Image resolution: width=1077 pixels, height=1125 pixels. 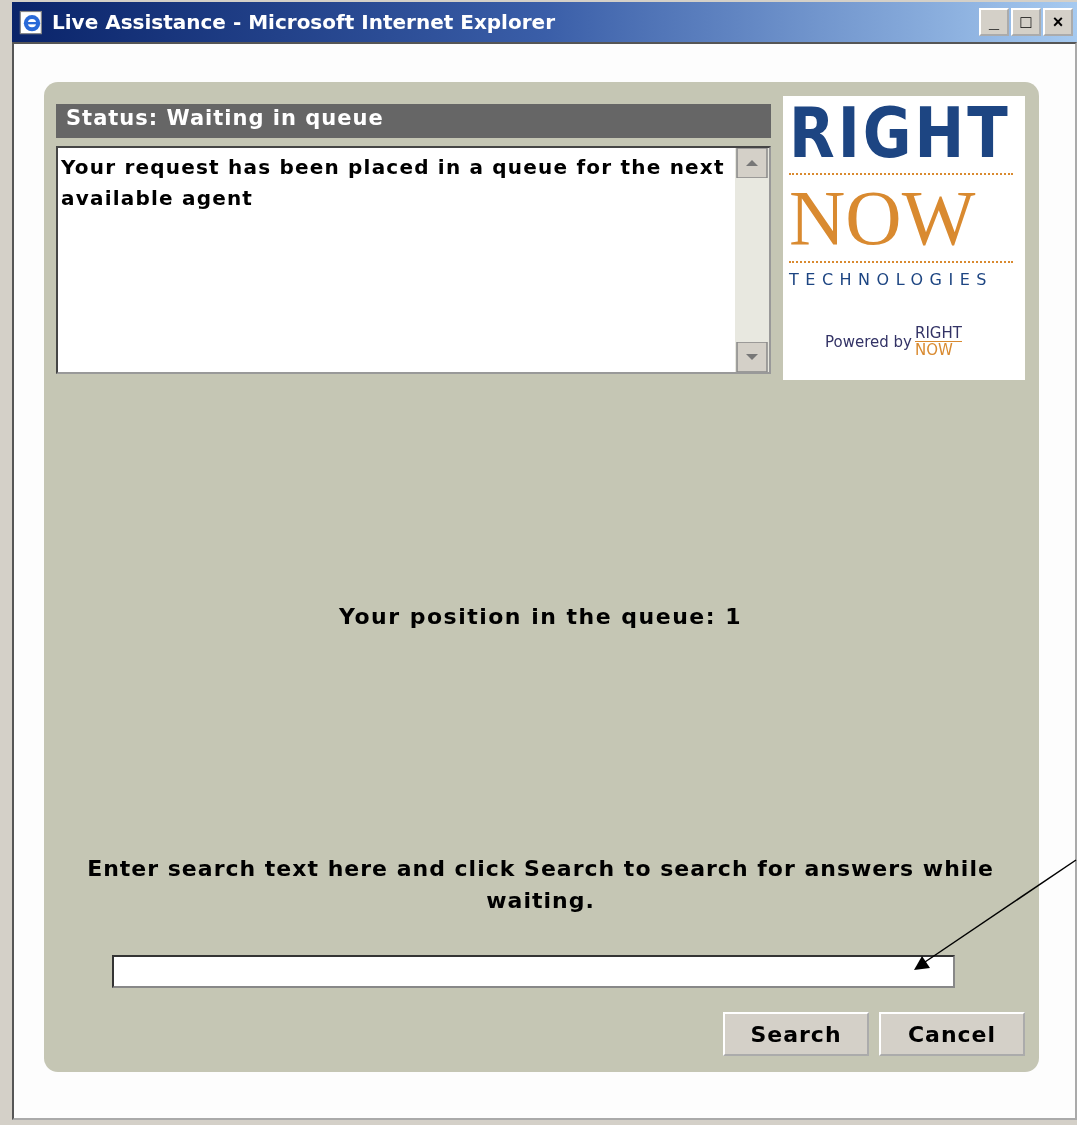 I want to click on scroll-down-icon, so click(x=752, y=357).